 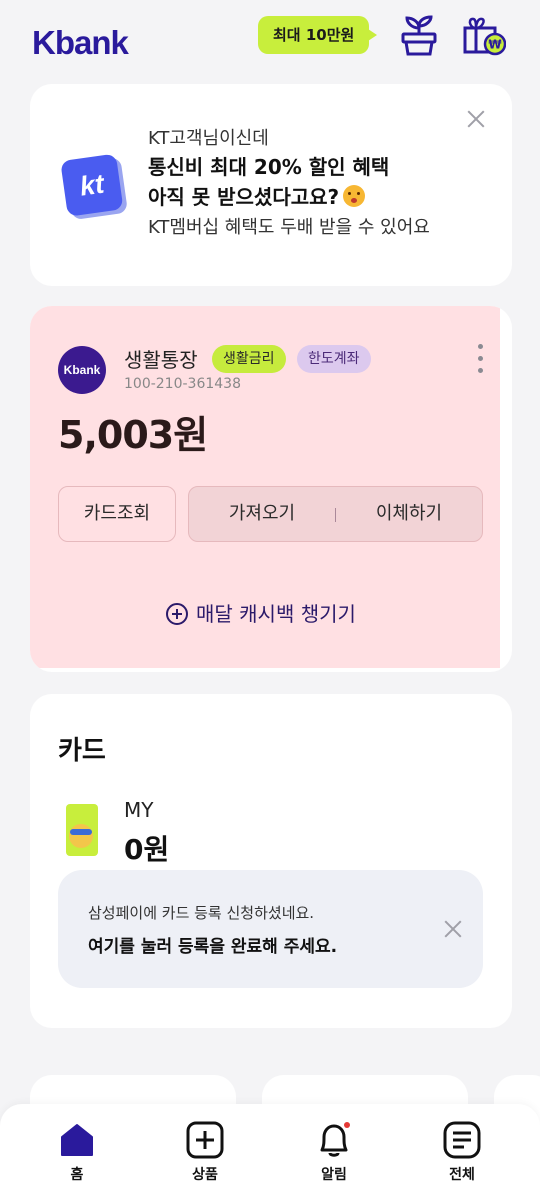 What do you see at coordinates (77, 1140) in the screenshot?
I see `home-icon` at bounding box center [77, 1140].